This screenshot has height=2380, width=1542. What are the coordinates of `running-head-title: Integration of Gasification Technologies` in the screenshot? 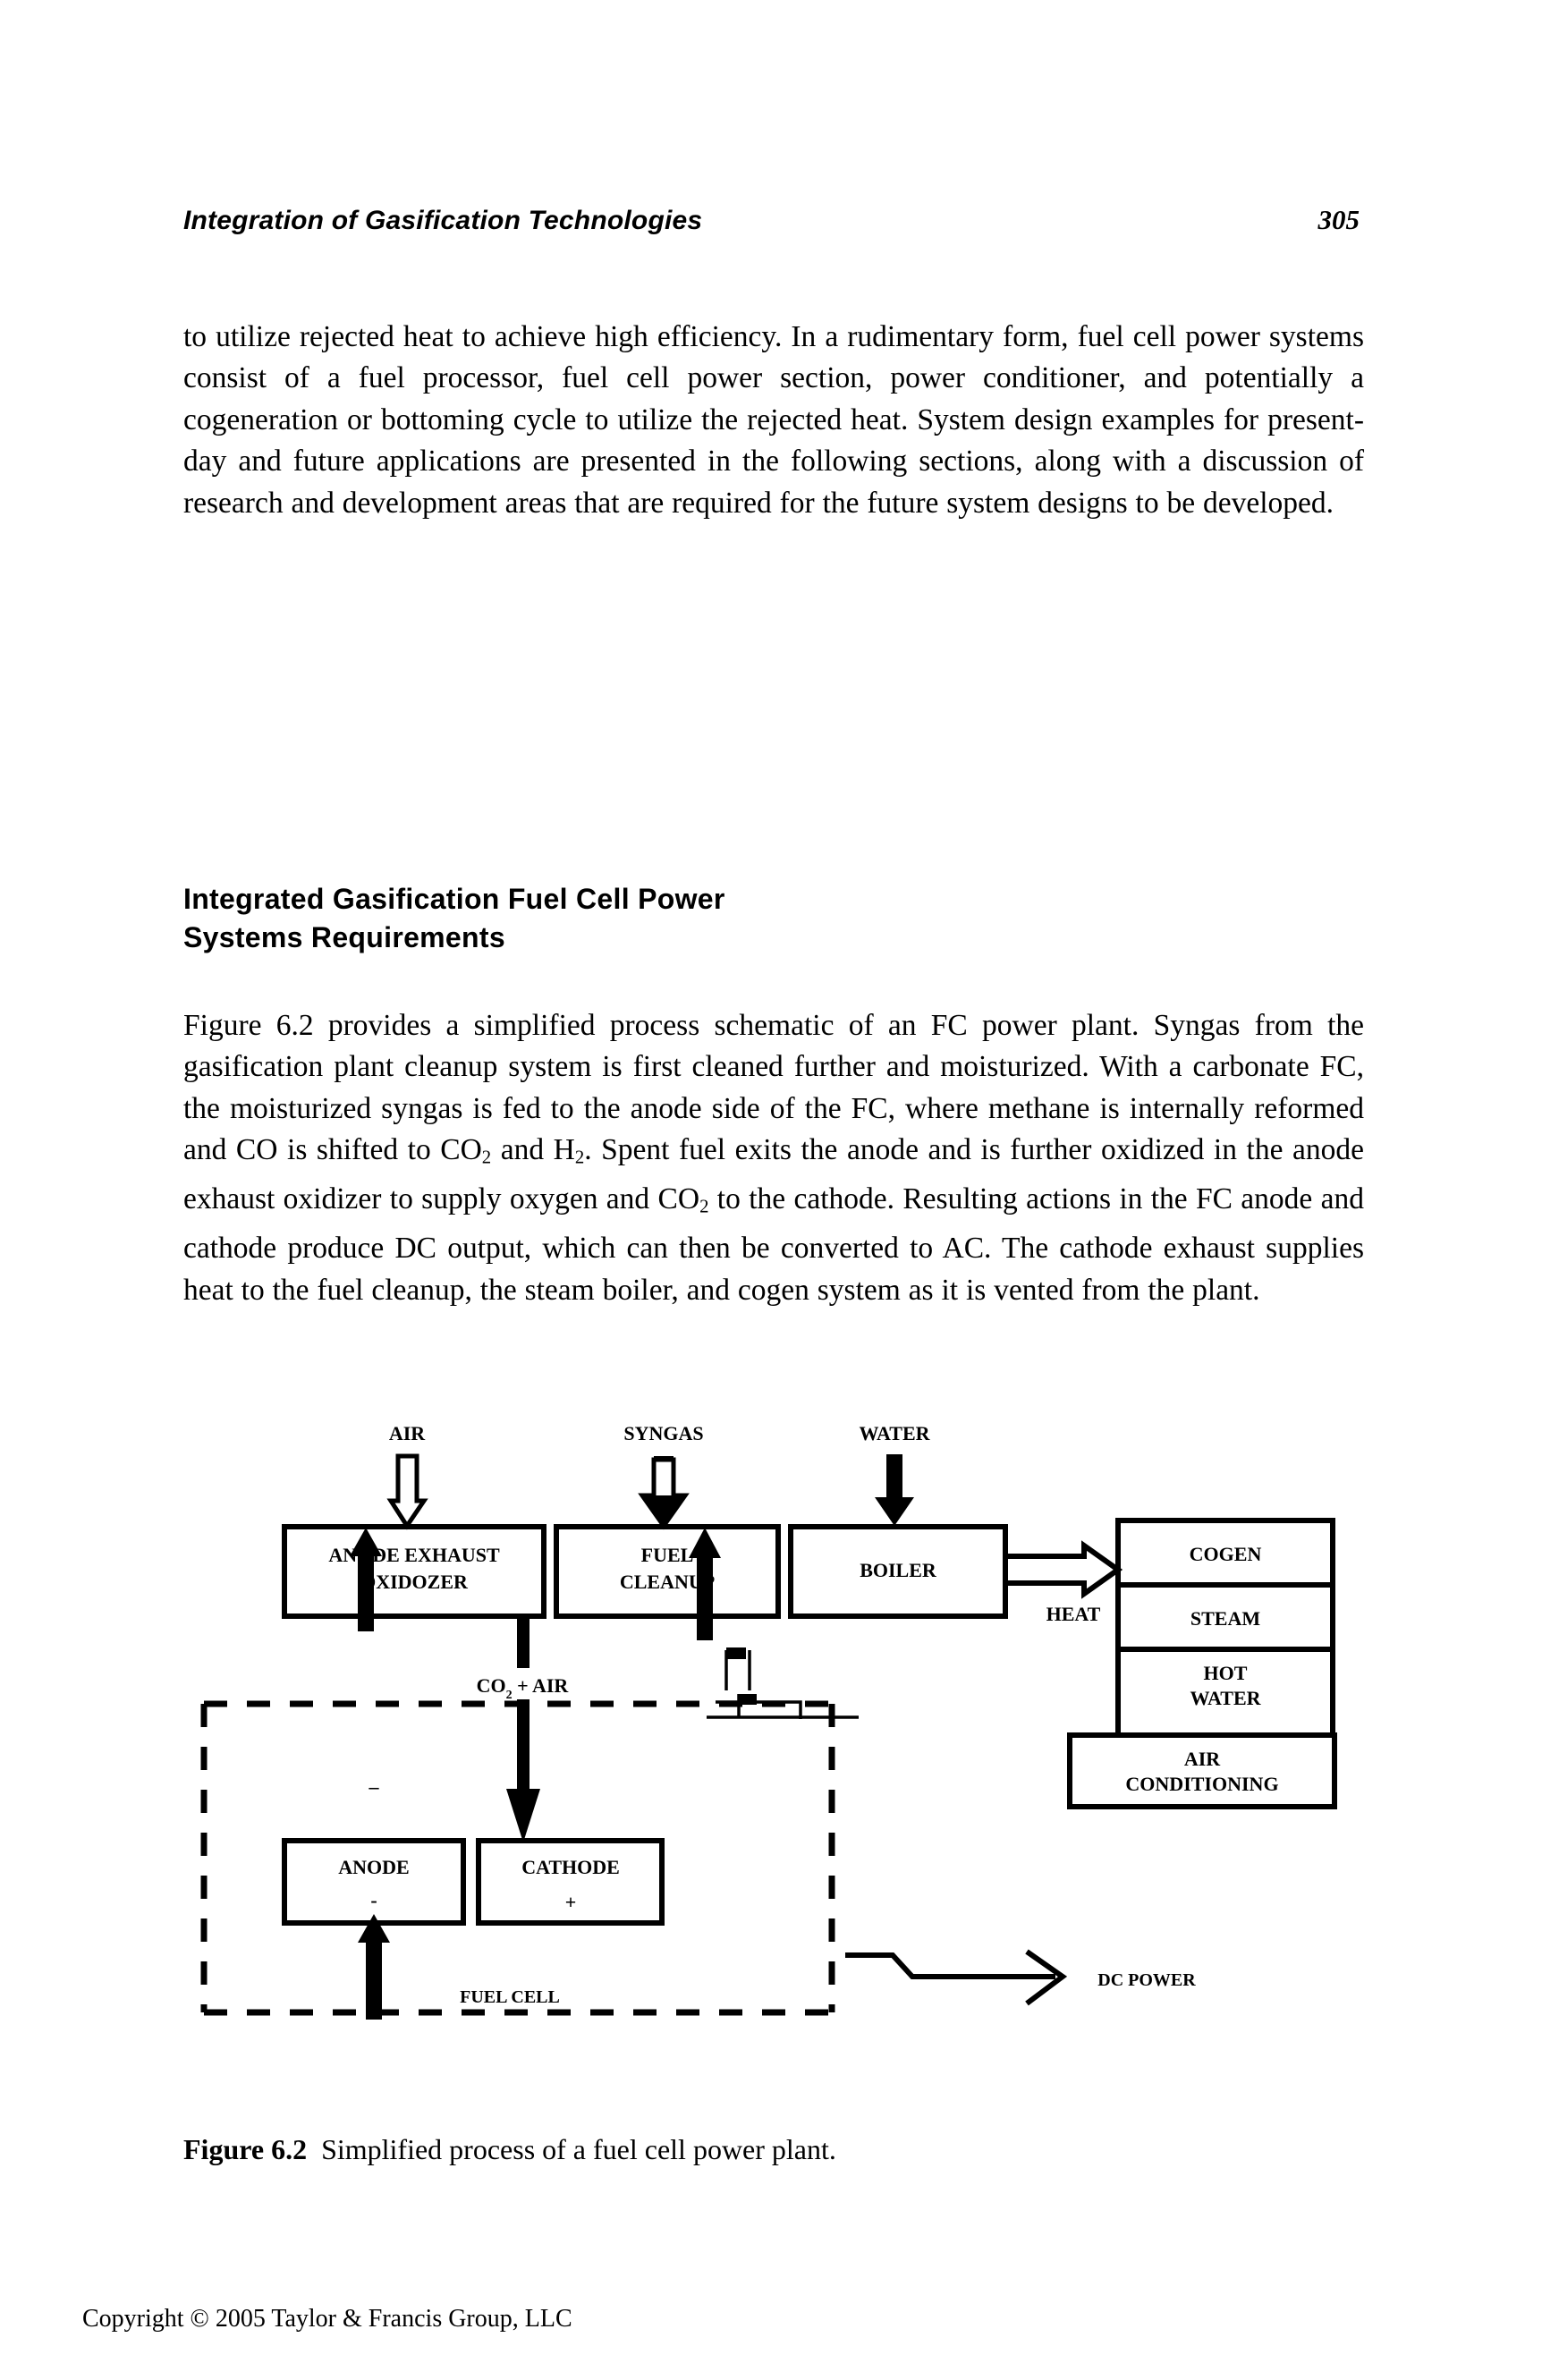 It's located at (443, 220).